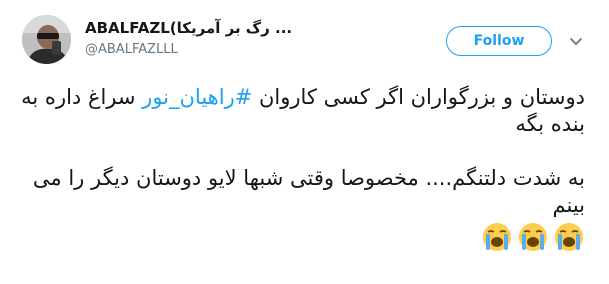  Describe the element at coordinates (197, 97) in the screenshot. I see `hashtag-link: #راهیان_نور` at that location.